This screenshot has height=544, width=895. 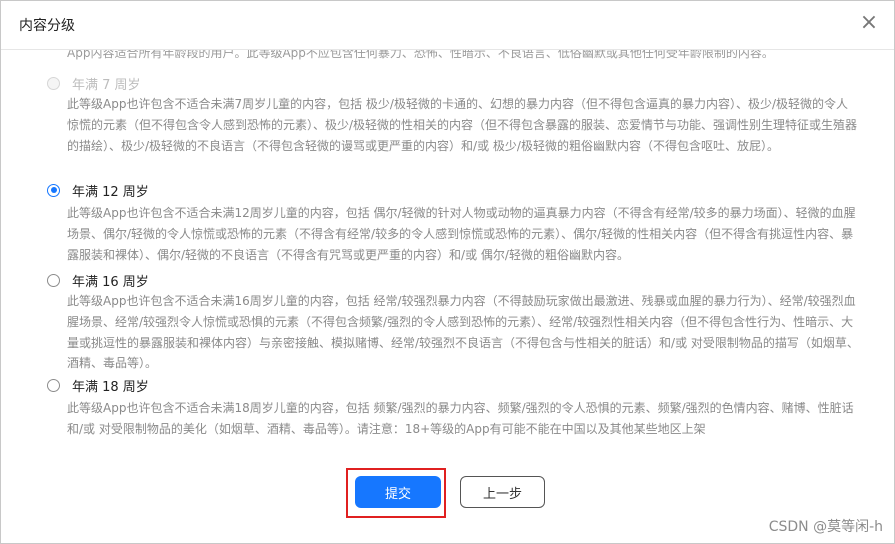 I want to click on rating-label-7: 年满 7 周岁, so click(x=106, y=85).